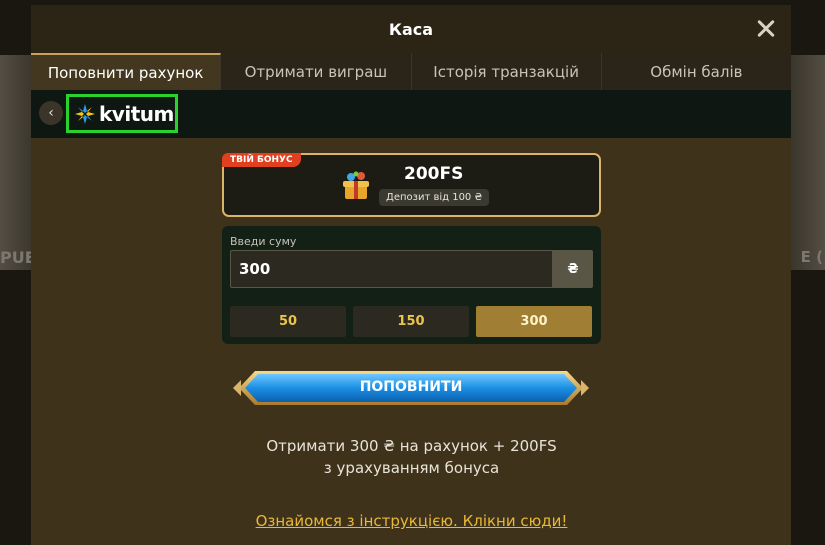 This screenshot has height=545, width=825. What do you see at coordinates (263, 241) in the screenshot?
I see `amount-label: Введи суму` at bounding box center [263, 241].